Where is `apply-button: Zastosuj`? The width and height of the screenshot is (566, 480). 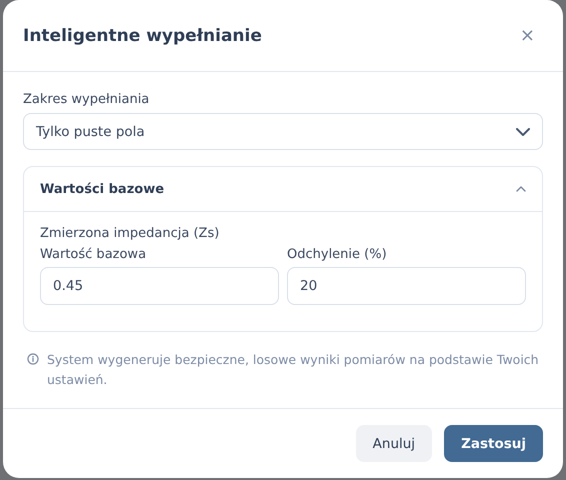
apply-button: Zastosuj is located at coordinates (493, 443).